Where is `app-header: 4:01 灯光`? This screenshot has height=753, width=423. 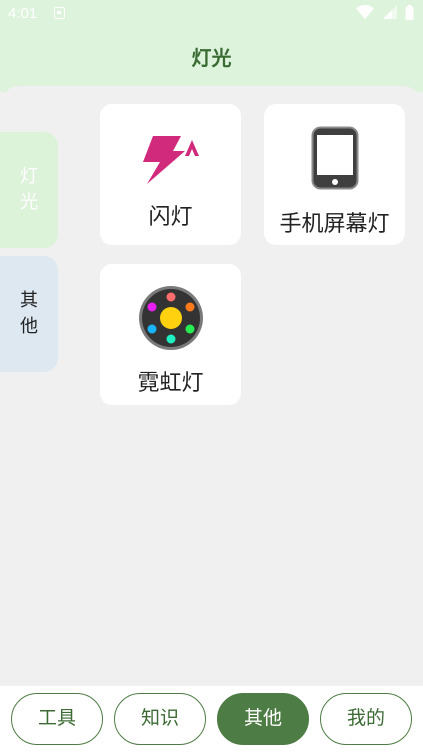
app-header: 4:01 灯光 is located at coordinates (211, 46).